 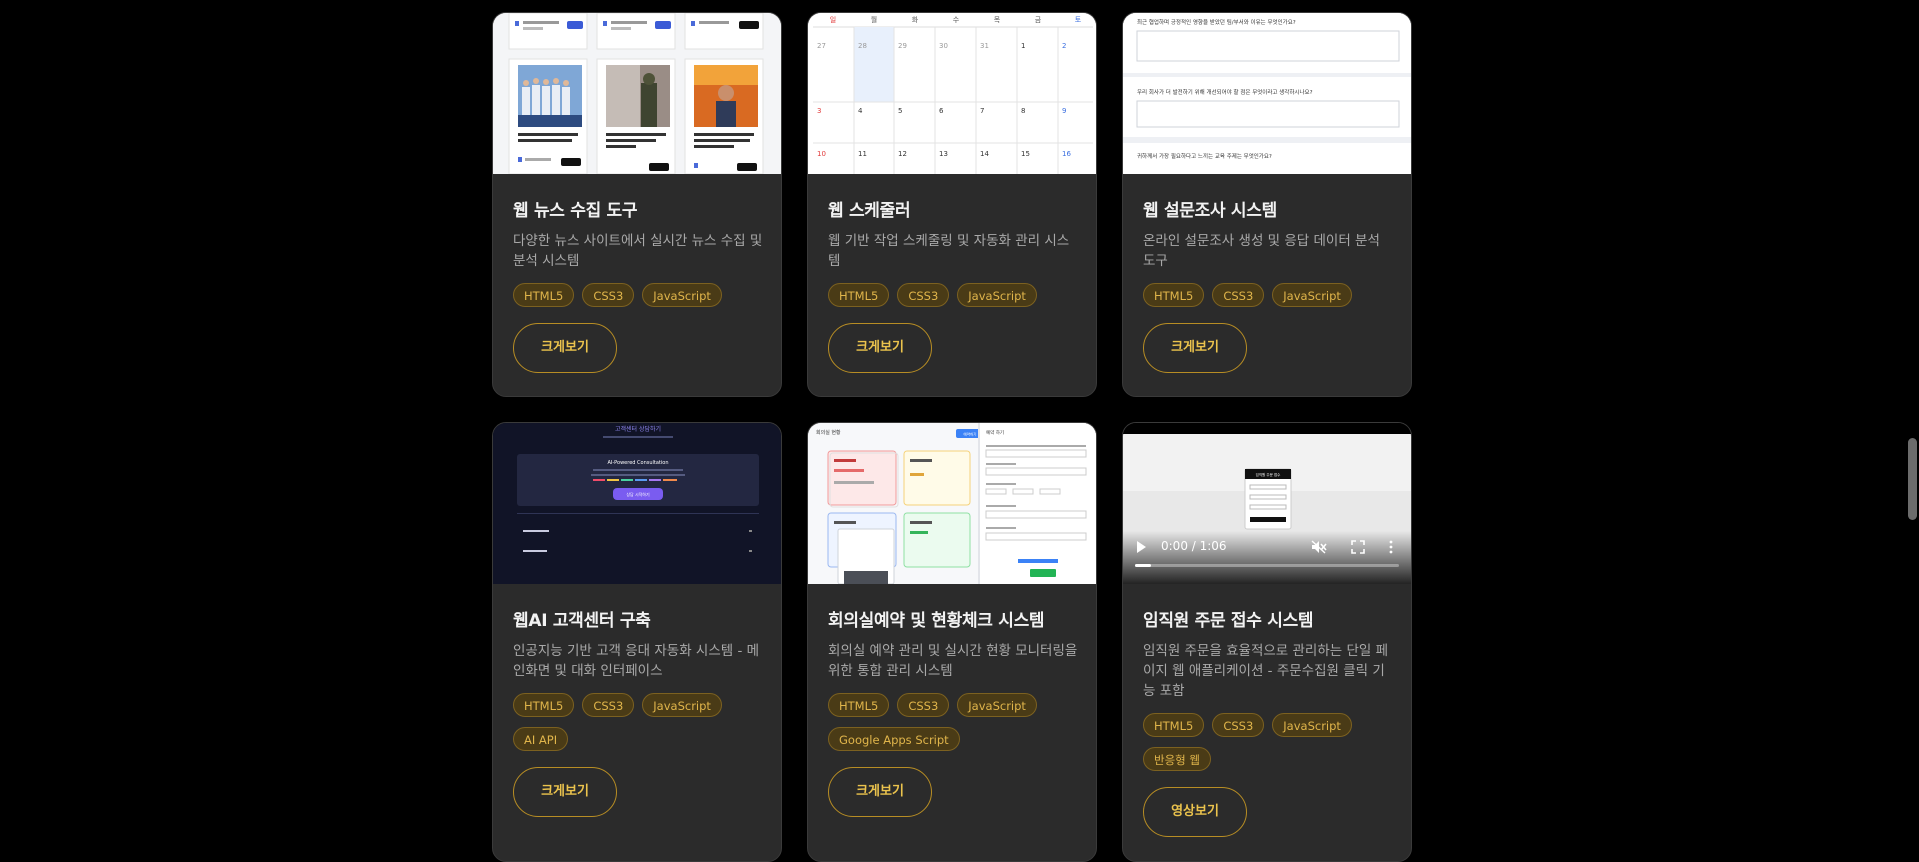 I want to click on tag-list: HTML5 CSS3 JavaScript AI API, so click(x=639, y=722).